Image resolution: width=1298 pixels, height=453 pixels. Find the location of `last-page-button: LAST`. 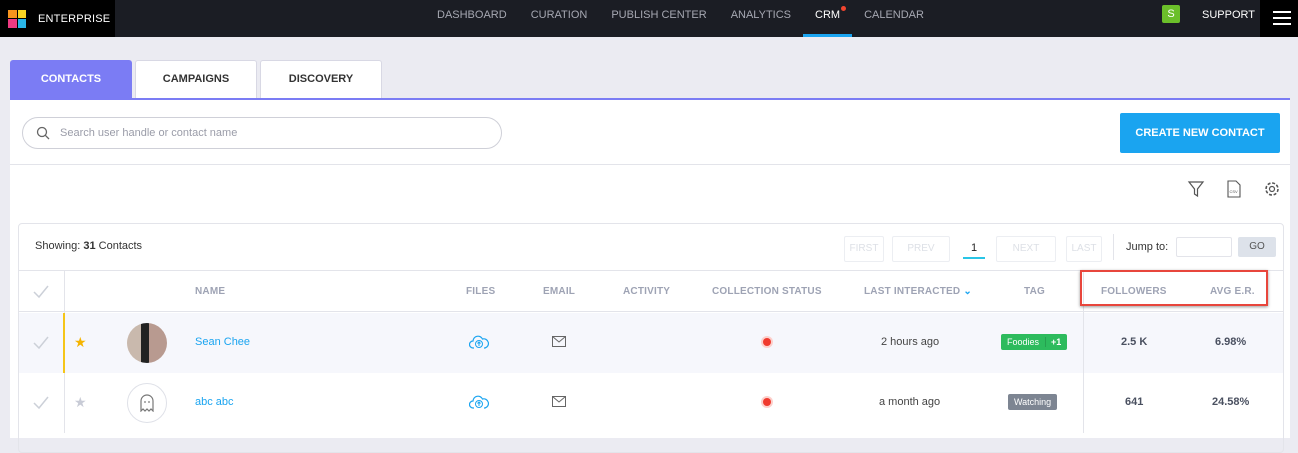

last-page-button: LAST is located at coordinates (1084, 249).